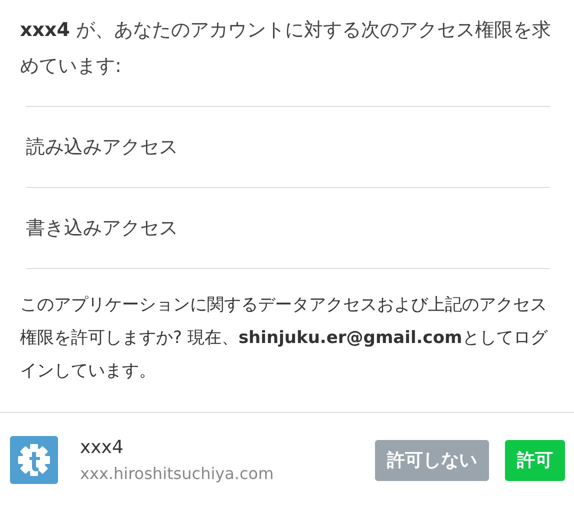 Image resolution: width=574 pixels, height=507 pixels. I want to click on request-heading: xxx4 が、あなたのアカウントに対する次のアクセス権限を求めています:, so click(285, 48).